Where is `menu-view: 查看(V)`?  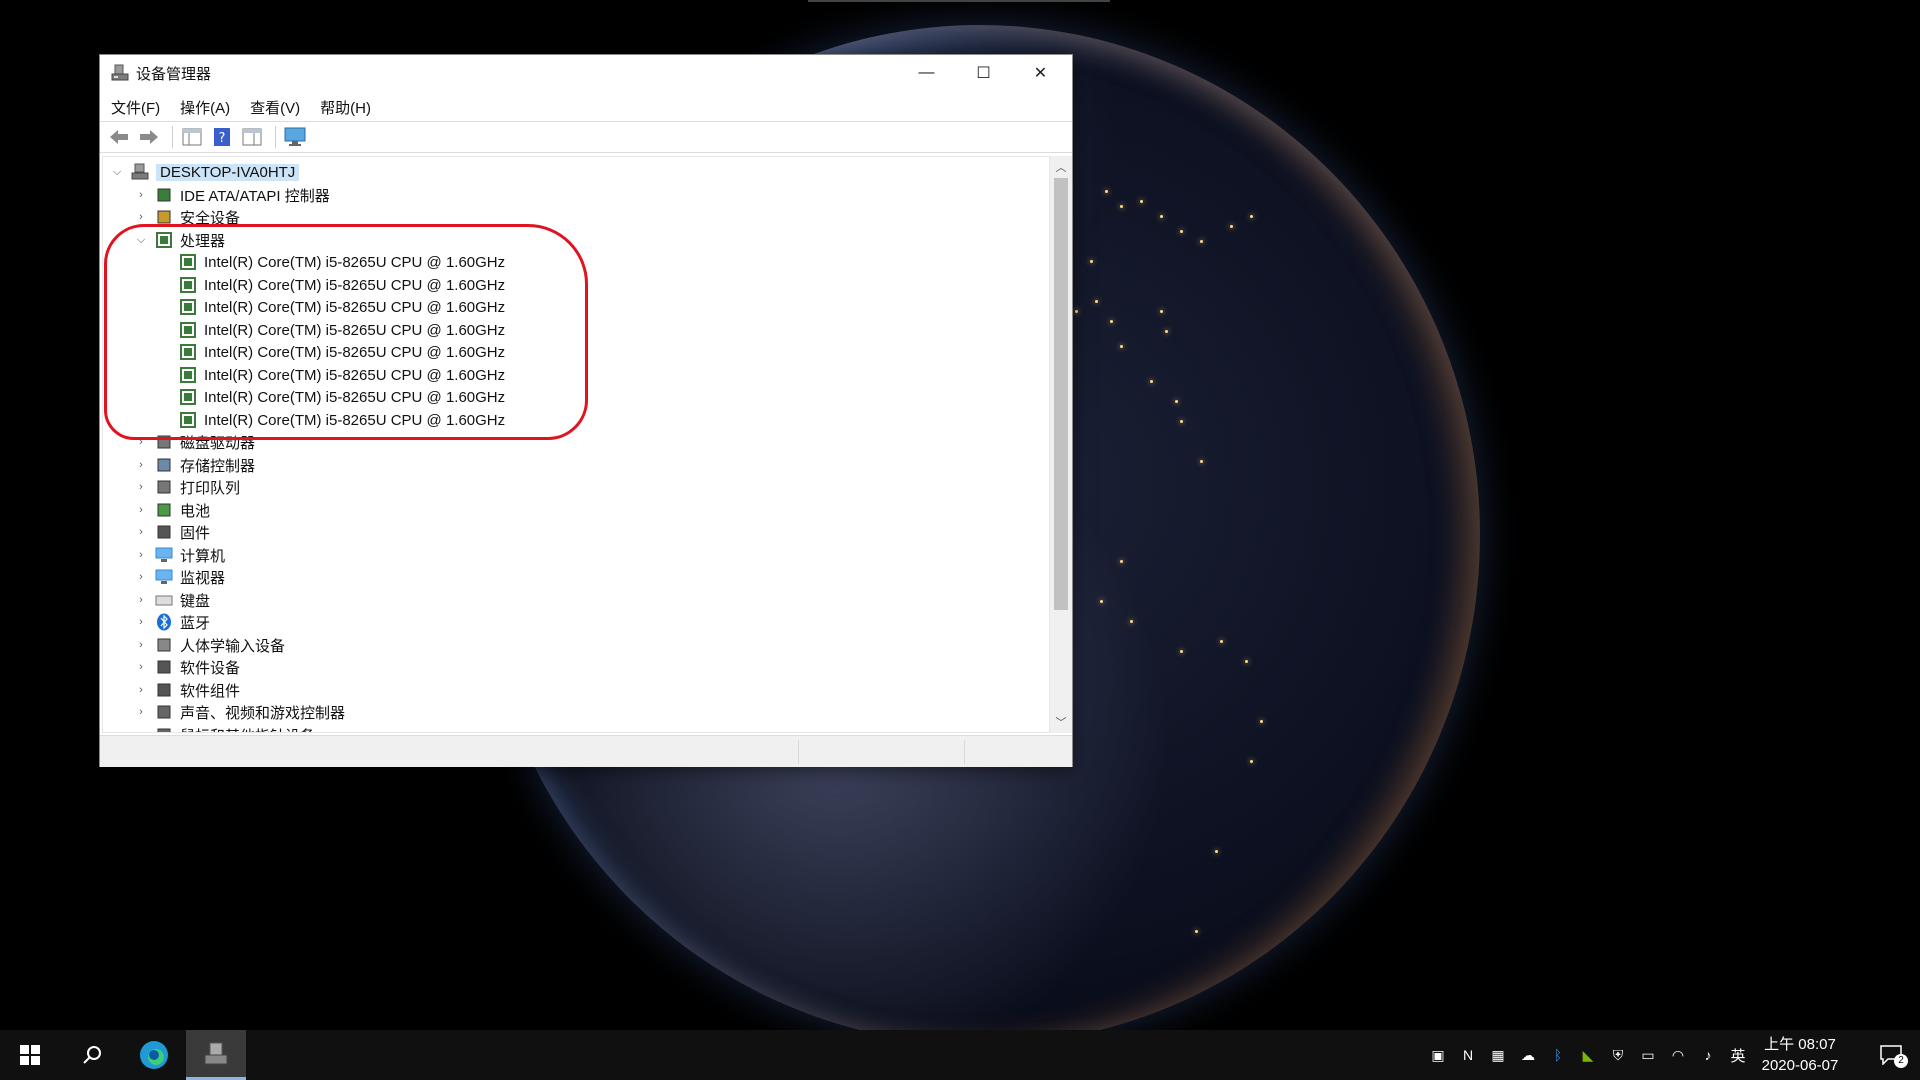
menu-view: 查看(V) is located at coordinates (275, 107).